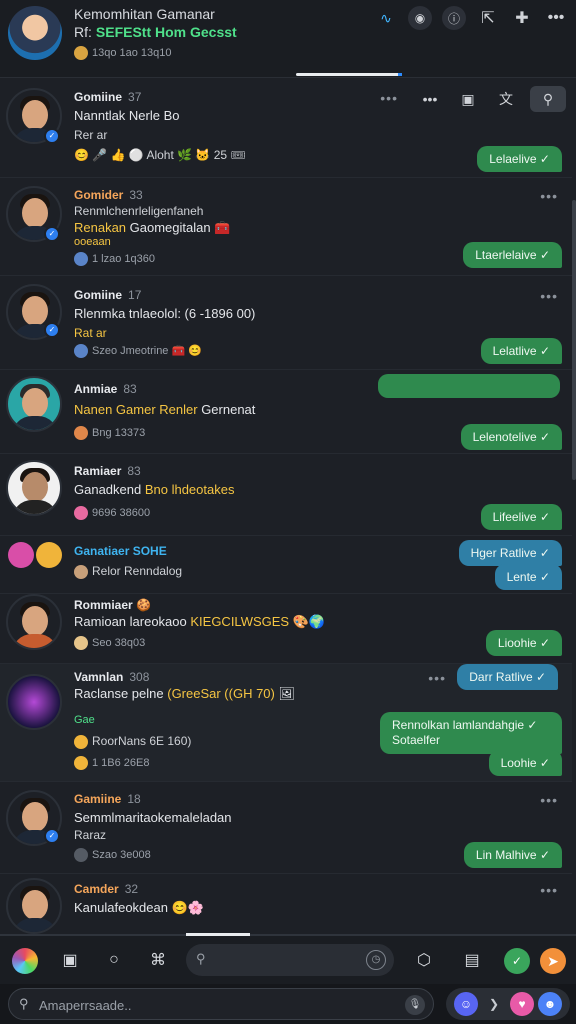 Image resolution: width=576 pixels, height=1024 pixels. I want to click on message-sub: Raraz, so click(90, 835).